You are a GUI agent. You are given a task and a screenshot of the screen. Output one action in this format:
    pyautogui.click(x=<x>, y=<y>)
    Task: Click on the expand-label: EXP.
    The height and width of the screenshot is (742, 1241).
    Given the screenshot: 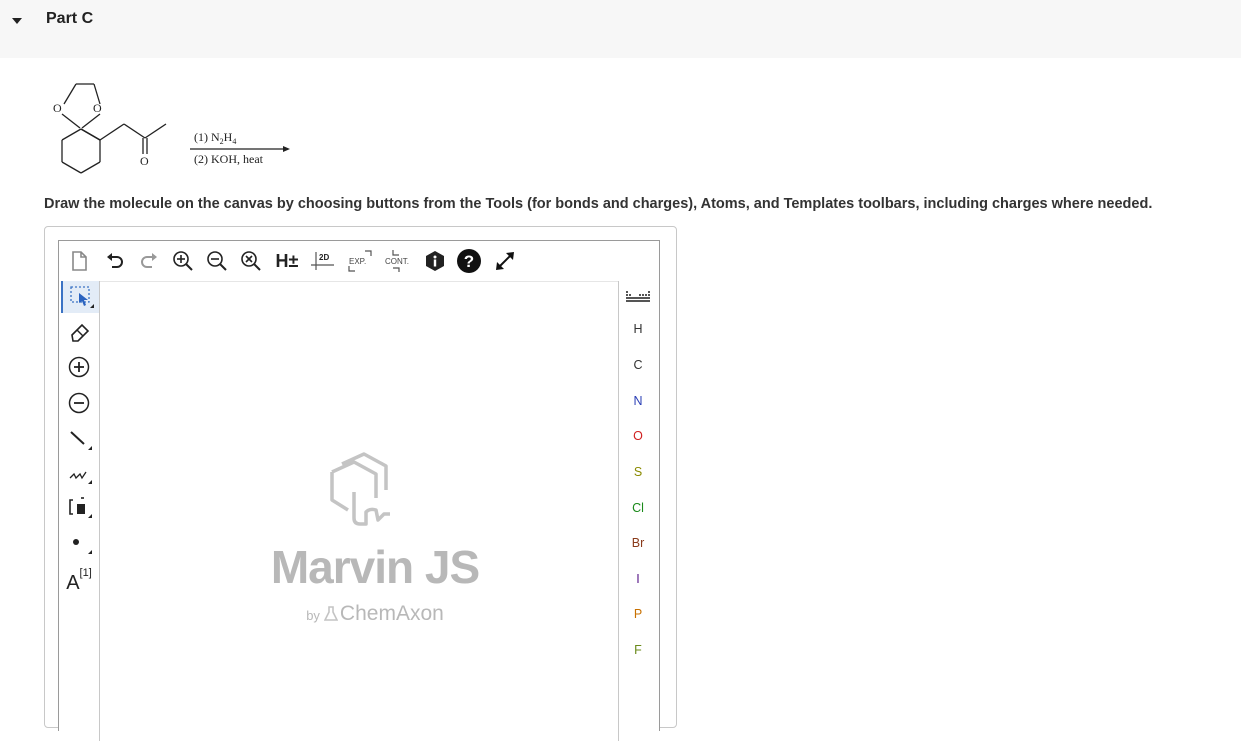 What is the action you would take?
    pyautogui.click(x=357, y=261)
    